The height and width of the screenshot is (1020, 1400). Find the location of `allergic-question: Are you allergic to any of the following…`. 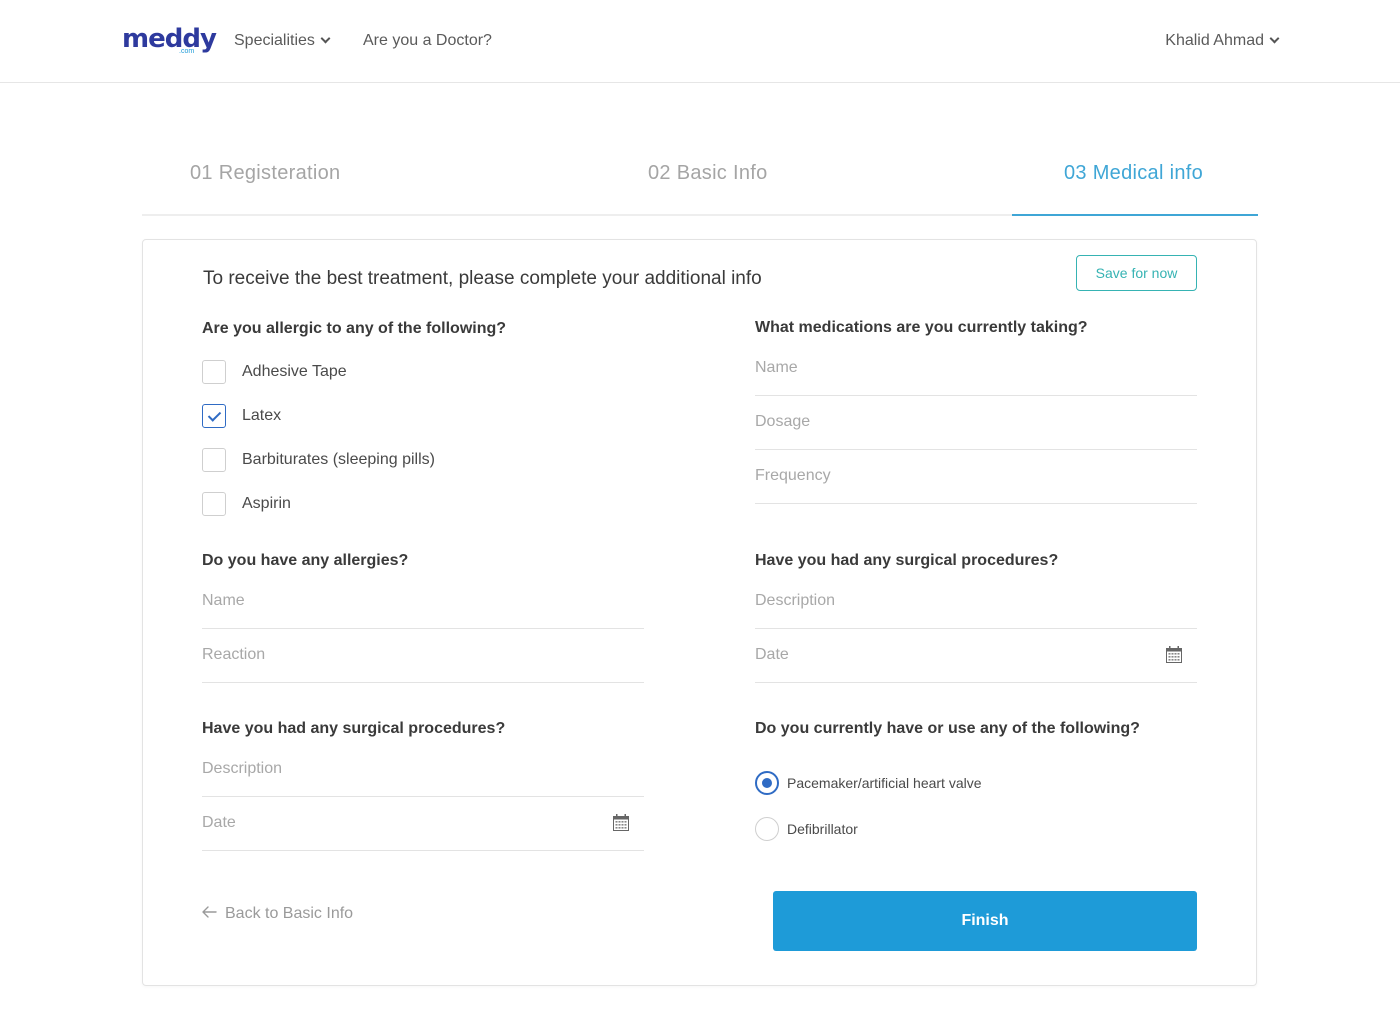

allergic-question: Are you allergic to any of the following… is located at coordinates (354, 328).